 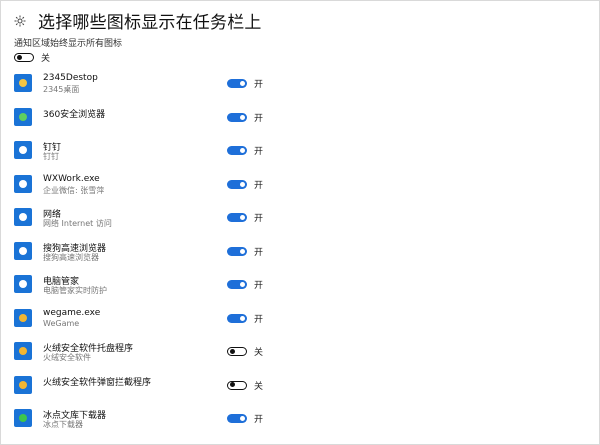 I want to click on network-icon, so click(x=23, y=217).